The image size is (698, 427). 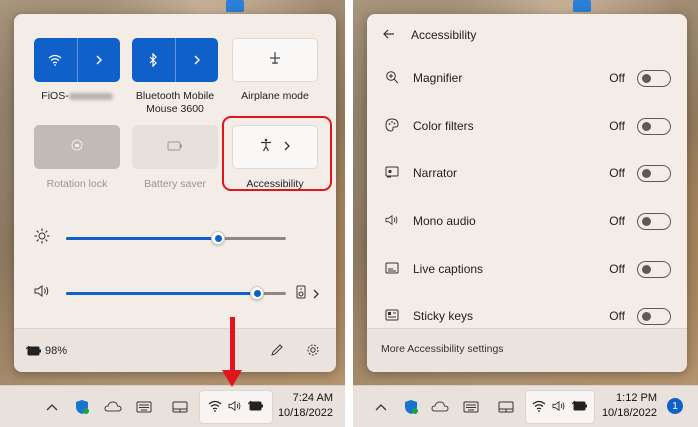 I want to click on taskbar-clock-right: 1:12 PM 10/18/2022, so click(x=629, y=406).